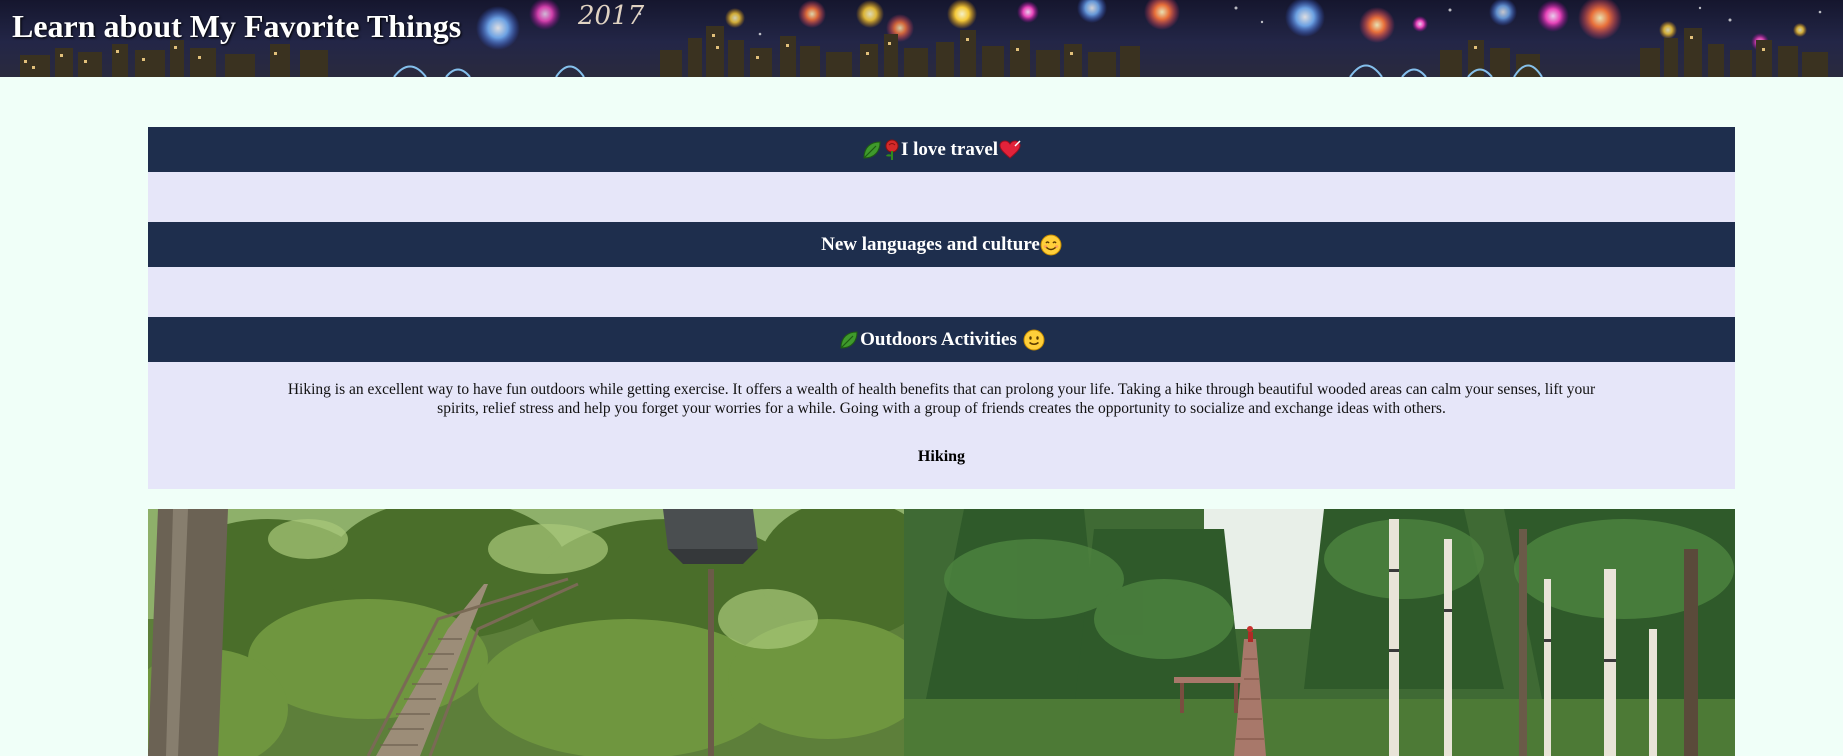  What do you see at coordinates (941, 292) in the screenshot?
I see `section-body-languages` at bounding box center [941, 292].